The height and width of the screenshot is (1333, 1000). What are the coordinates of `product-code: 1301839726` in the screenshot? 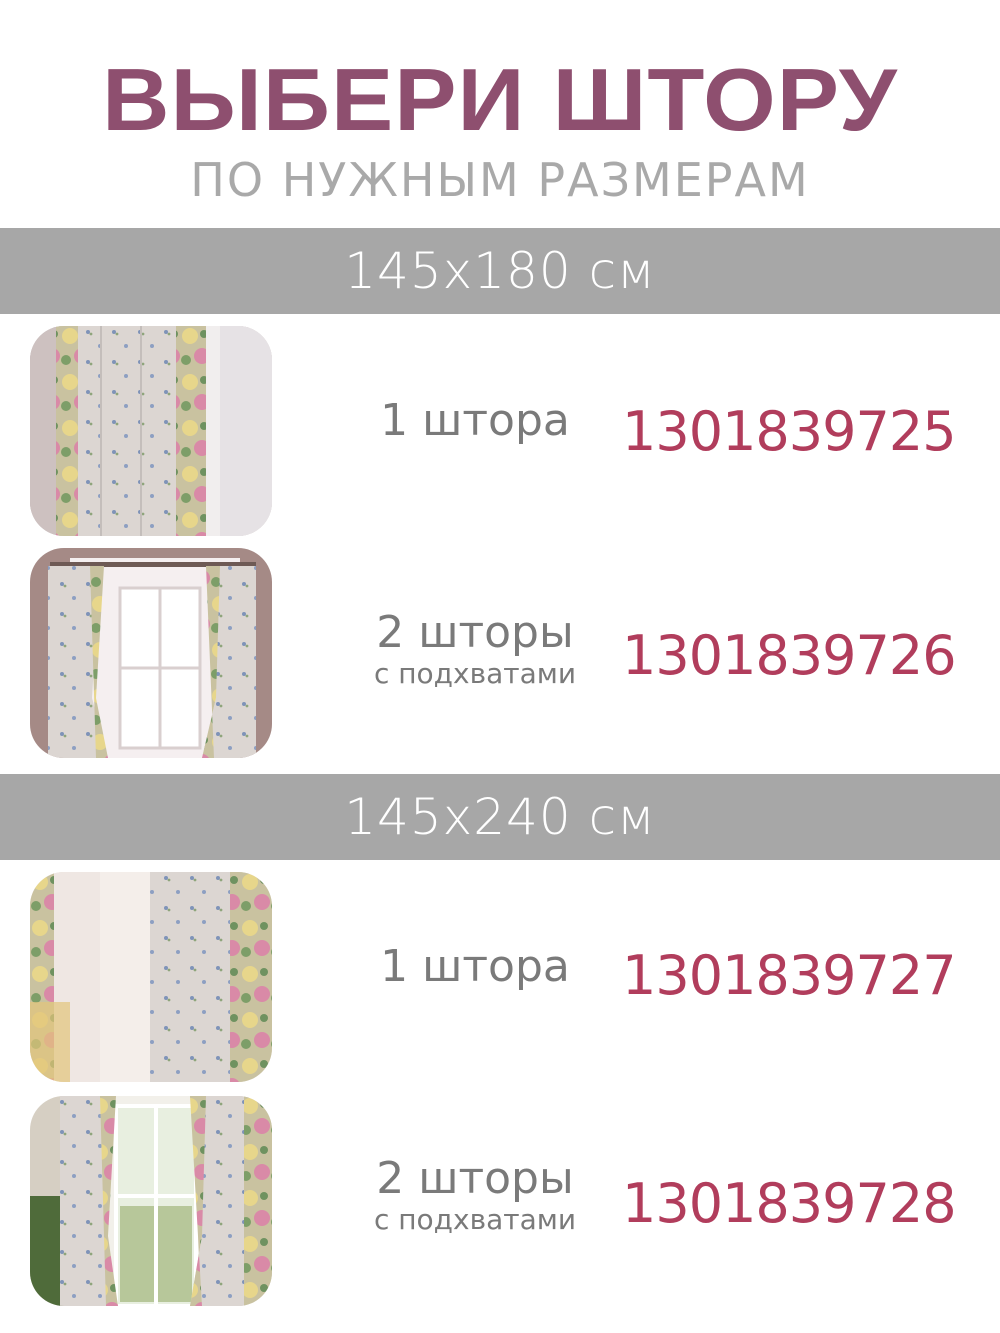 It's located at (792, 655).